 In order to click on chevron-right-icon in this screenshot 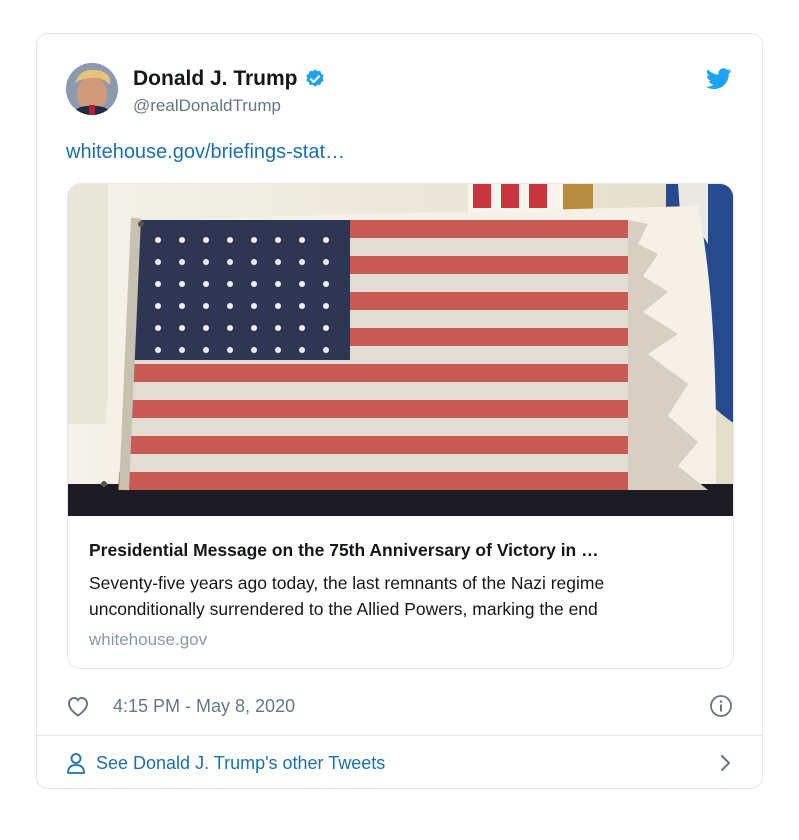, I will do `click(725, 763)`.